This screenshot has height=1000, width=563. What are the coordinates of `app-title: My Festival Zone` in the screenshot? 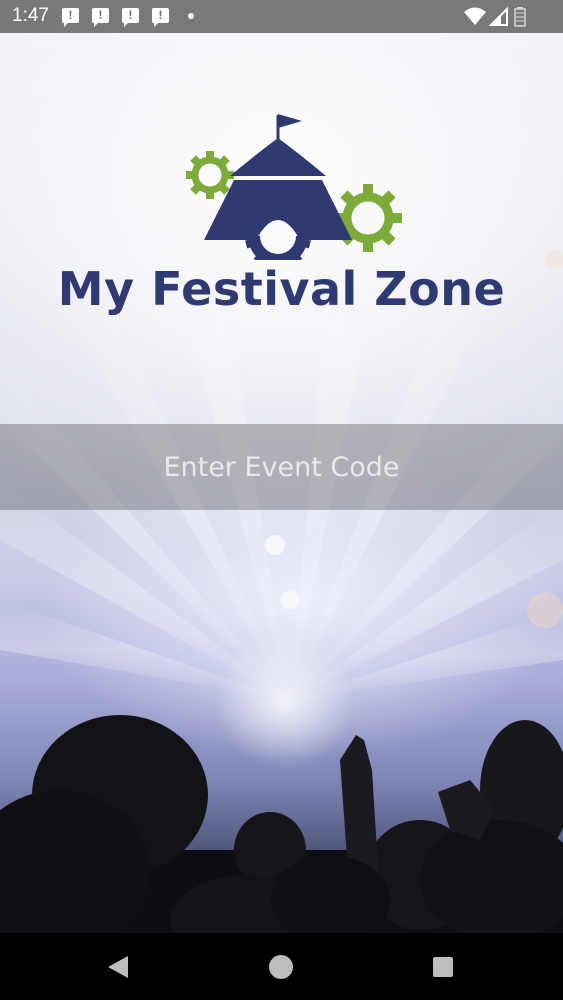 It's located at (281, 289).